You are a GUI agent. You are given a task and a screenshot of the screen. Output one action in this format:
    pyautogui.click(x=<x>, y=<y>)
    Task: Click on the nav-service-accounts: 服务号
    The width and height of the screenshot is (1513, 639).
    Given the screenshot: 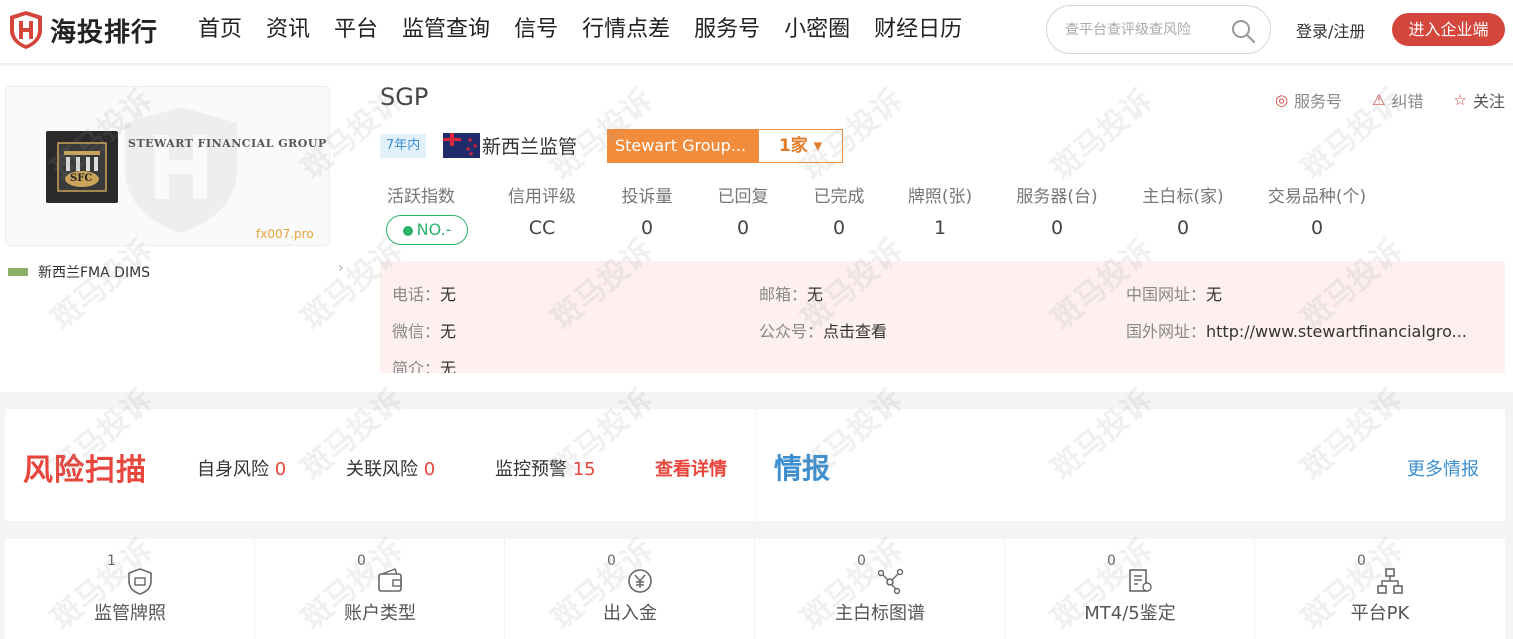 What is the action you would take?
    pyautogui.click(x=727, y=30)
    